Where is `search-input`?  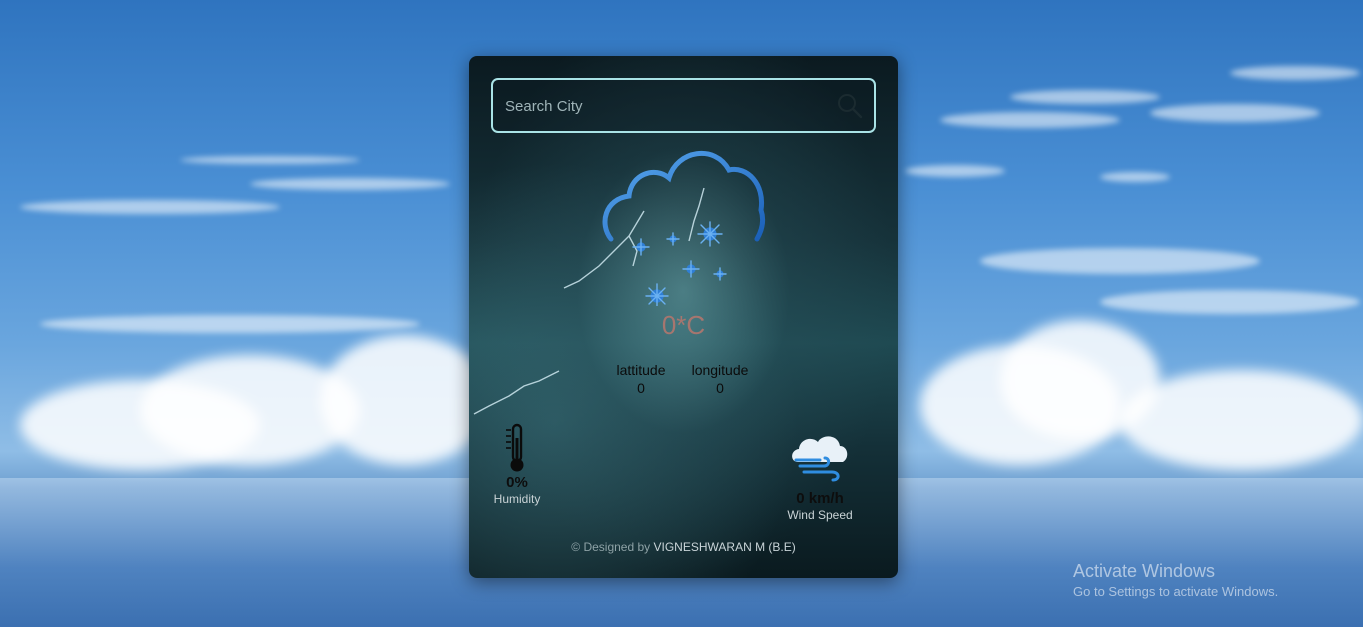 search-input is located at coordinates (670, 106).